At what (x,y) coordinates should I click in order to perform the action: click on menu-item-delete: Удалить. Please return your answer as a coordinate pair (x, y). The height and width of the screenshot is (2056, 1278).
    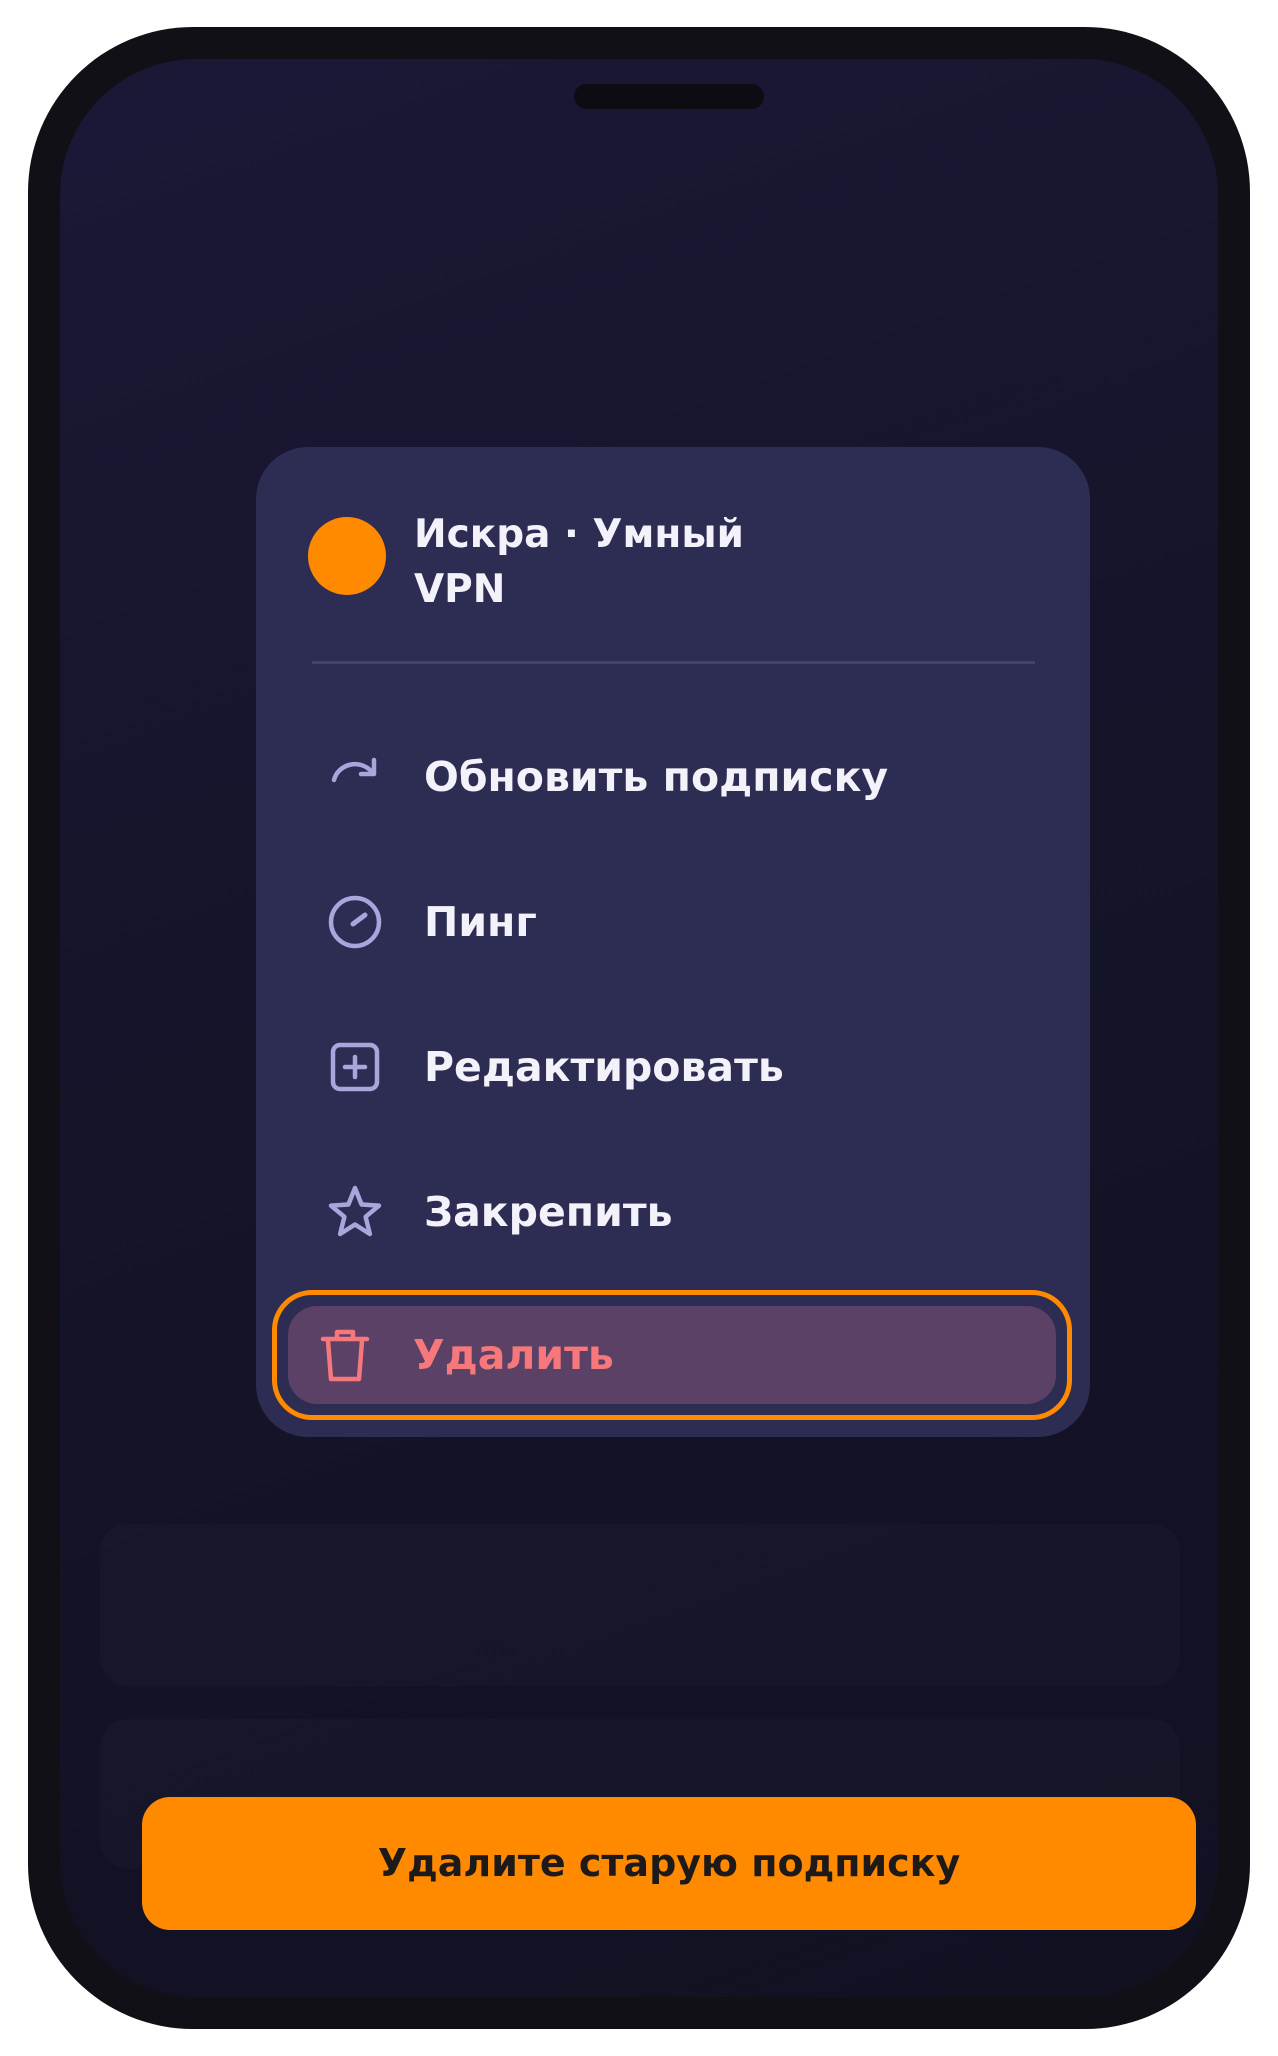
    Looking at the image, I should click on (672, 1355).